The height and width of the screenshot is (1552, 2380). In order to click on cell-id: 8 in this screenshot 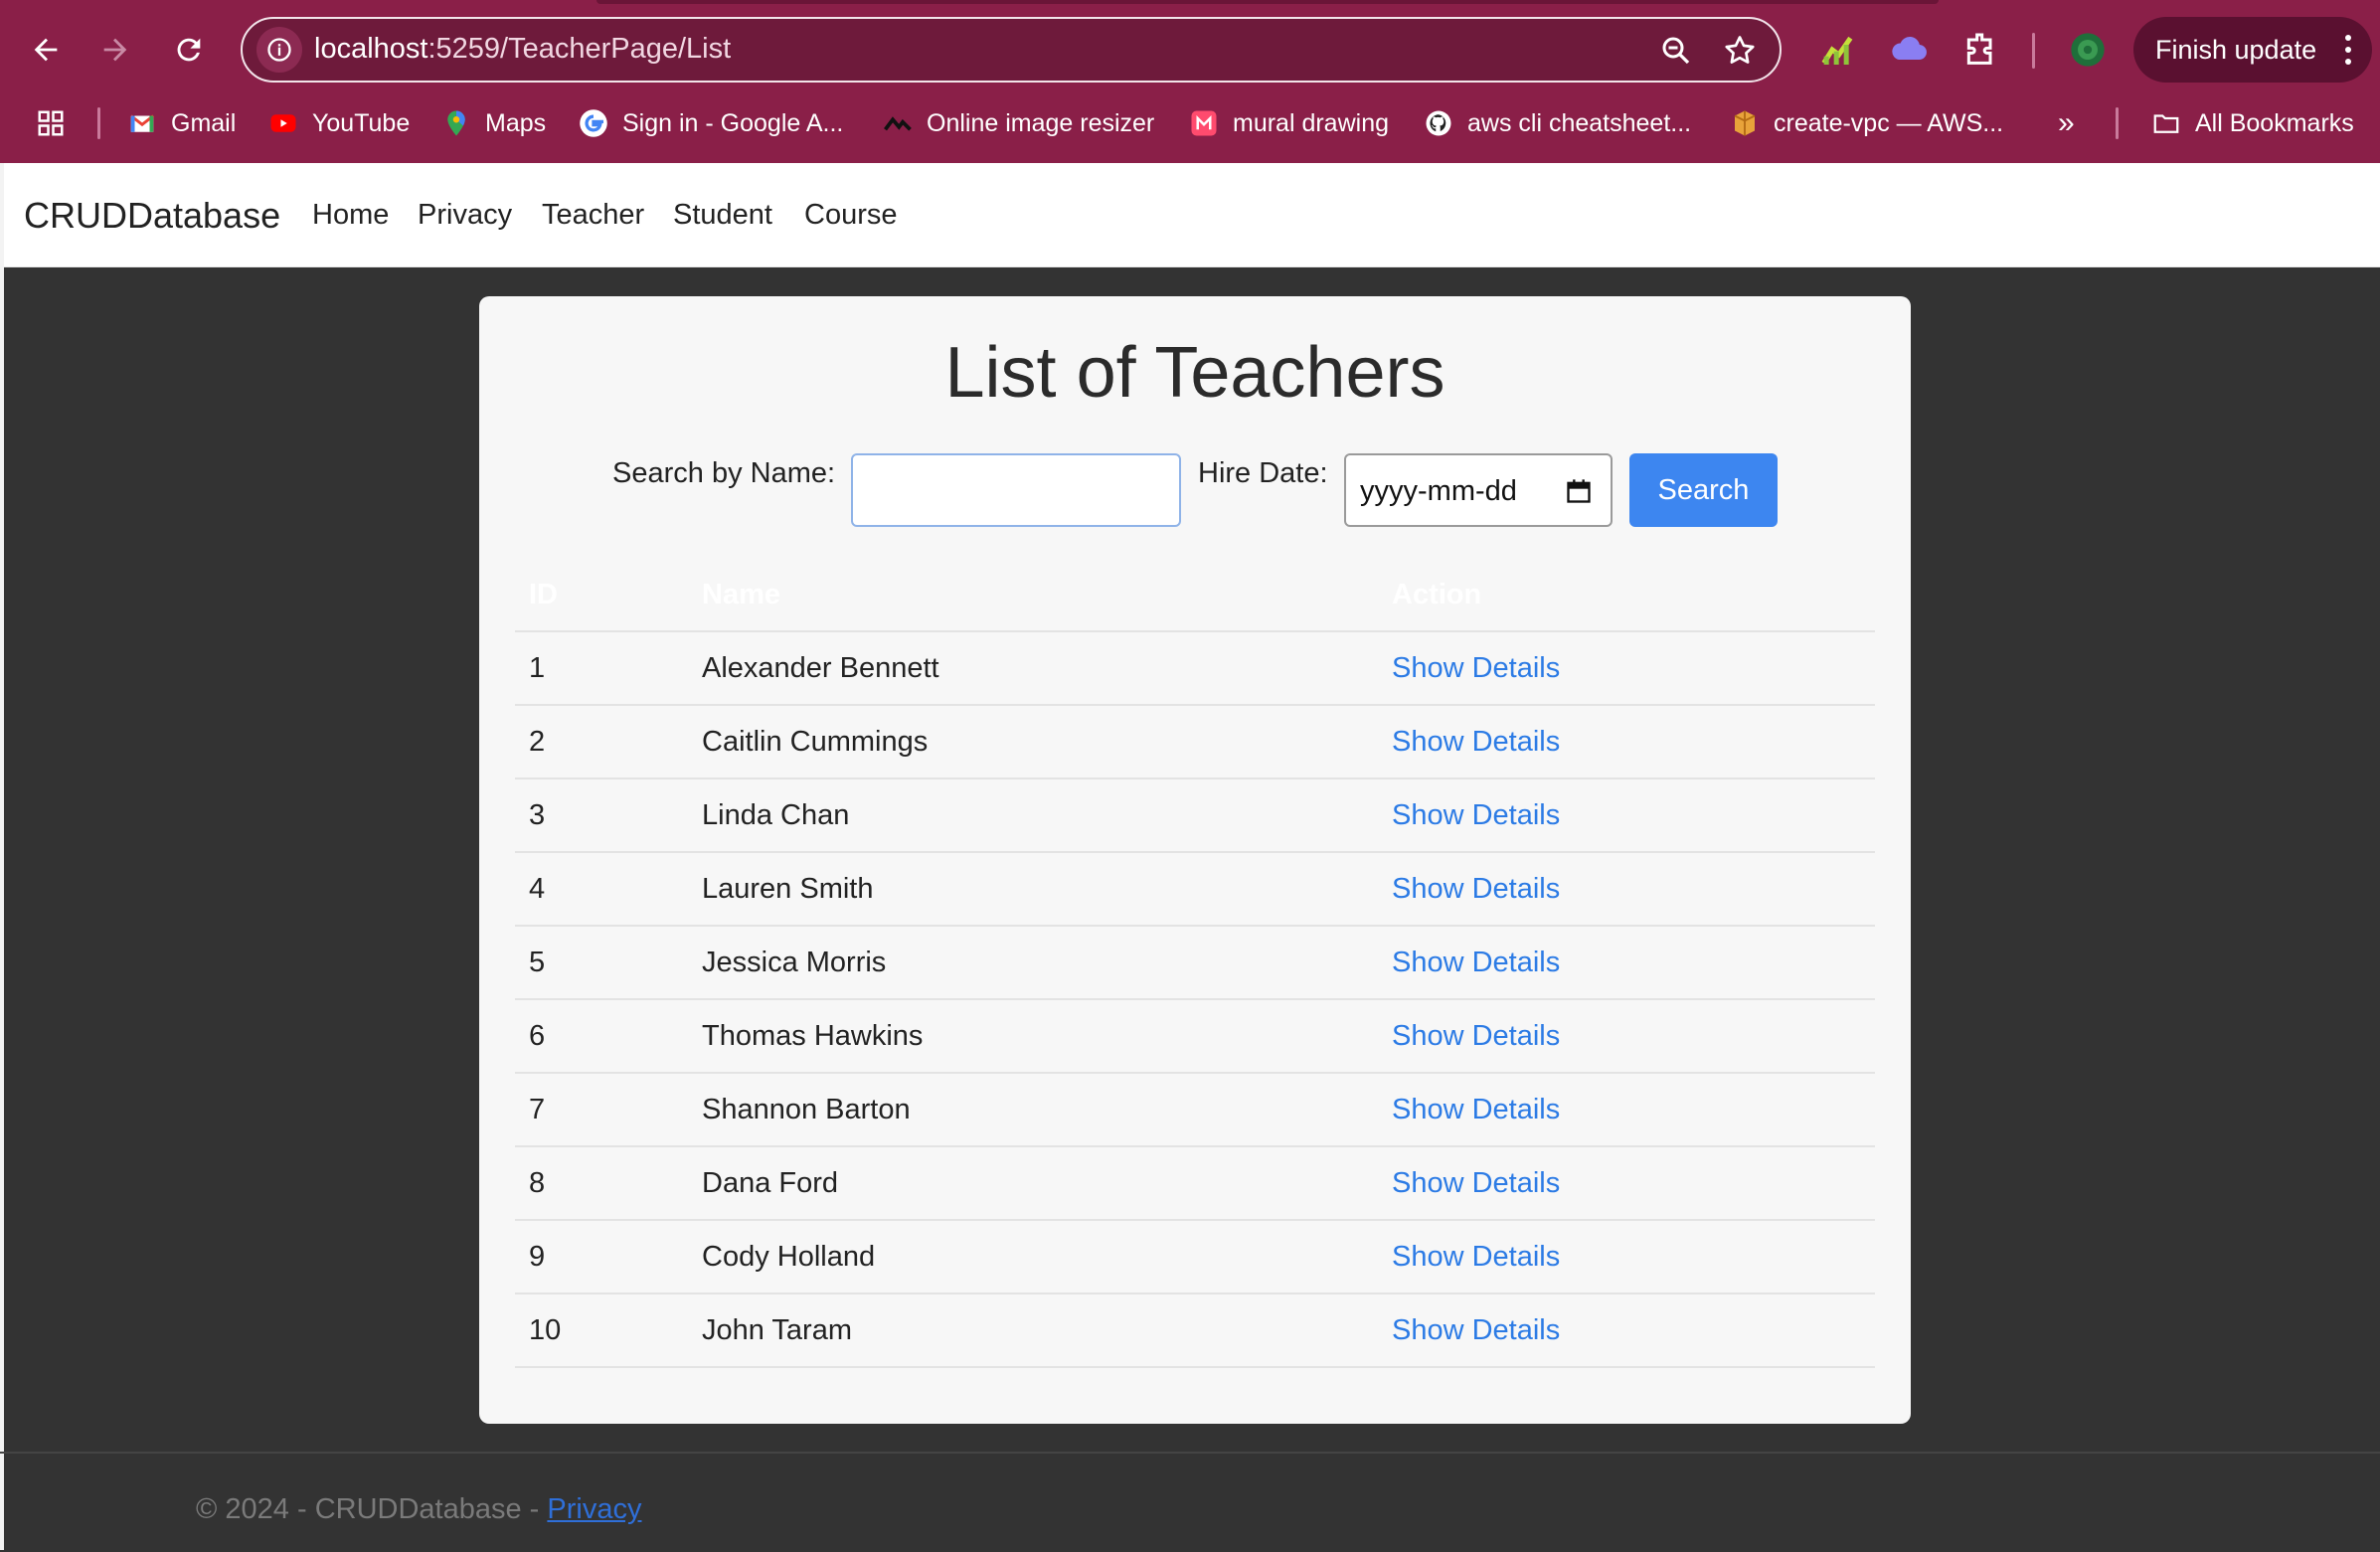, I will do `click(601, 1182)`.